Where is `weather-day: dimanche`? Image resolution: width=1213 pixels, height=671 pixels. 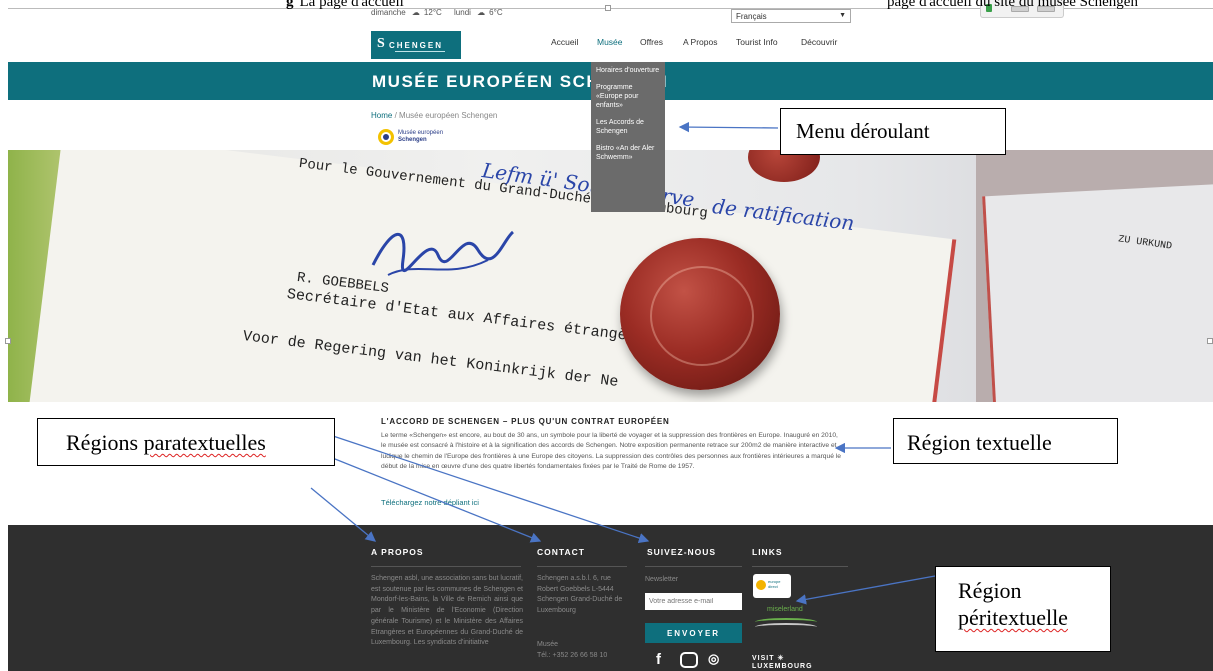 weather-day: dimanche is located at coordinates (388, 12).